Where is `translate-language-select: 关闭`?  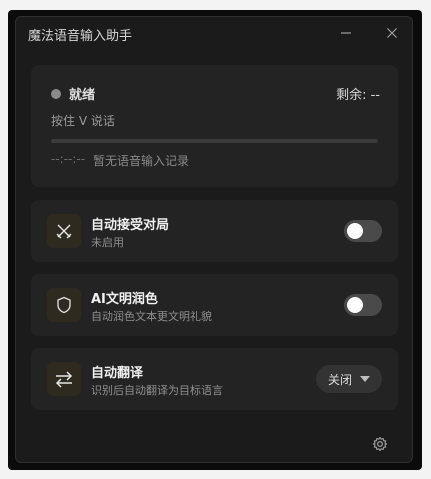
translate-language-select: 关闭 is located at coordinates (349, 379).